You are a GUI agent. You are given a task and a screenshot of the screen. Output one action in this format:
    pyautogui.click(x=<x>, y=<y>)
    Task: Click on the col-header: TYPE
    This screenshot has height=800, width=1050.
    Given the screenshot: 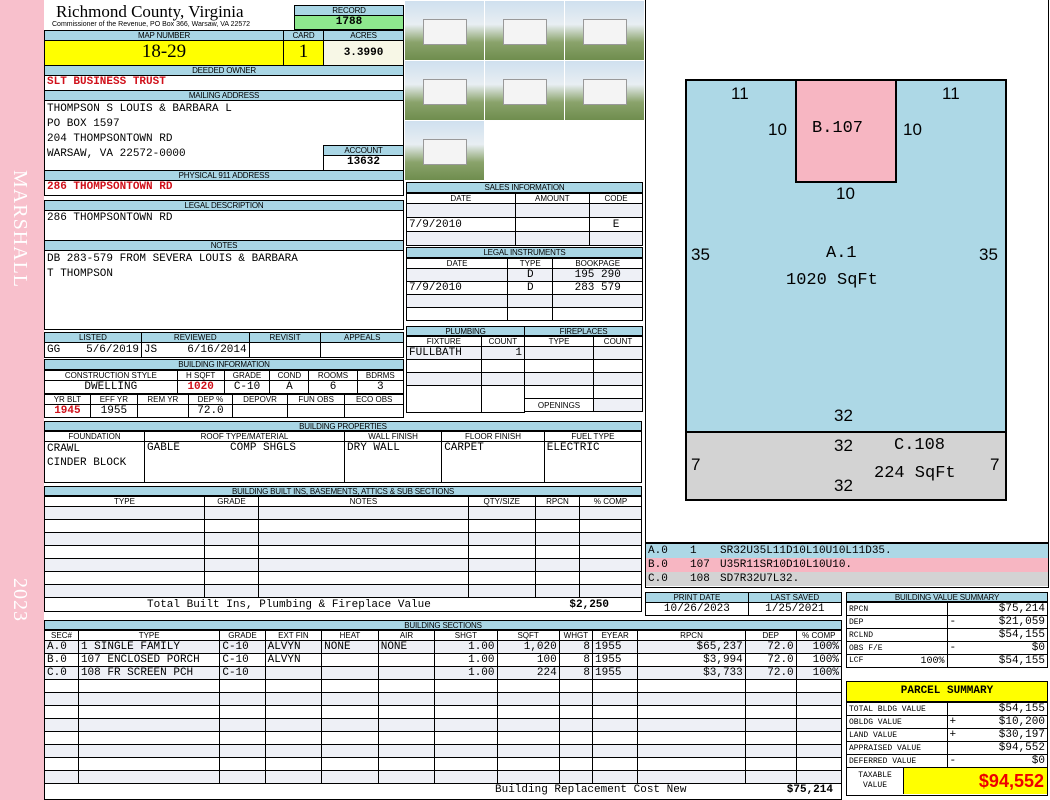 What is the action you would take?
    pyautogui.click(x=149, y=635)
    